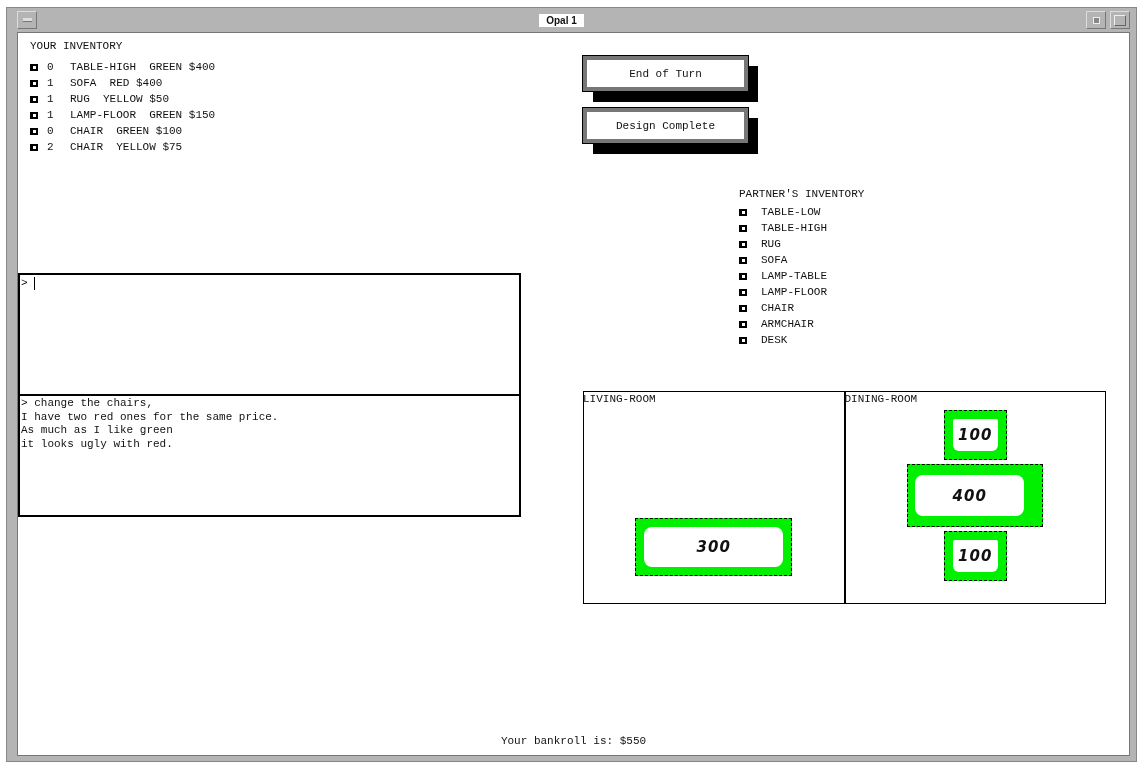 Image resolution: width=1140 pixels, height=764 pixels. What do you see at coordinates (975, 495) in the screenshot?
I see `furniture-piece: 400` at bounding box center [975, 495].